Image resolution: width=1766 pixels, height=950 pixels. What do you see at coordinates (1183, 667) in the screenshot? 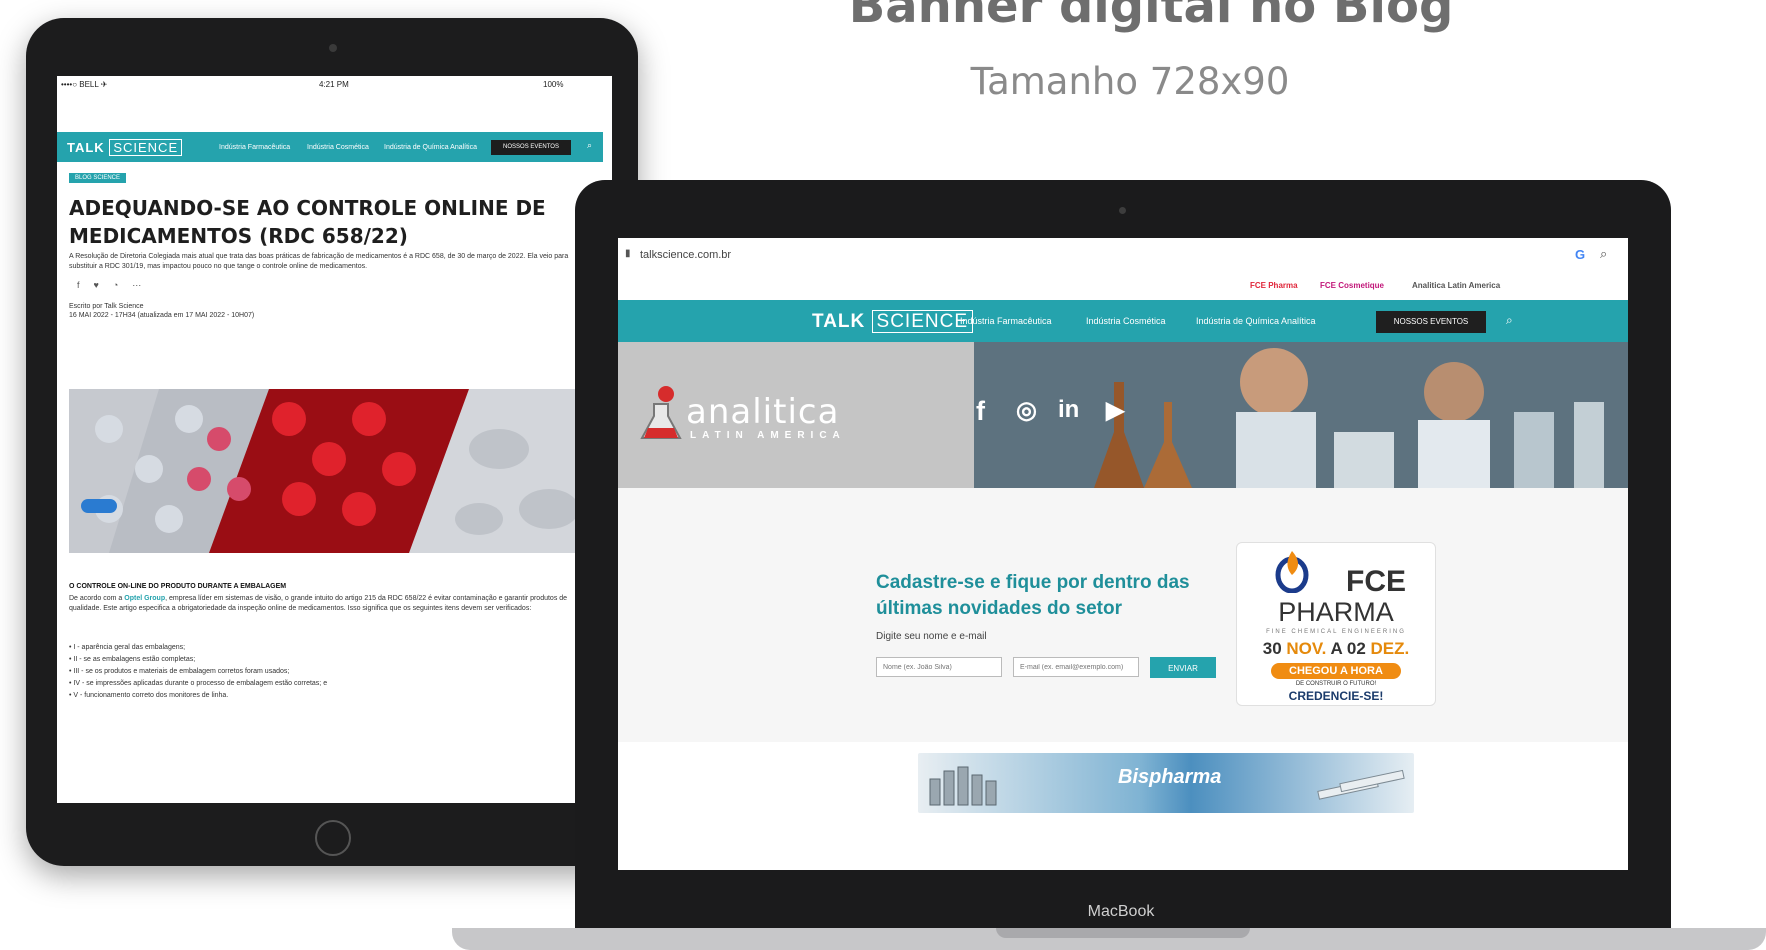
I see `submit-button: ENVIAR` at bounding box center [1183, 667].